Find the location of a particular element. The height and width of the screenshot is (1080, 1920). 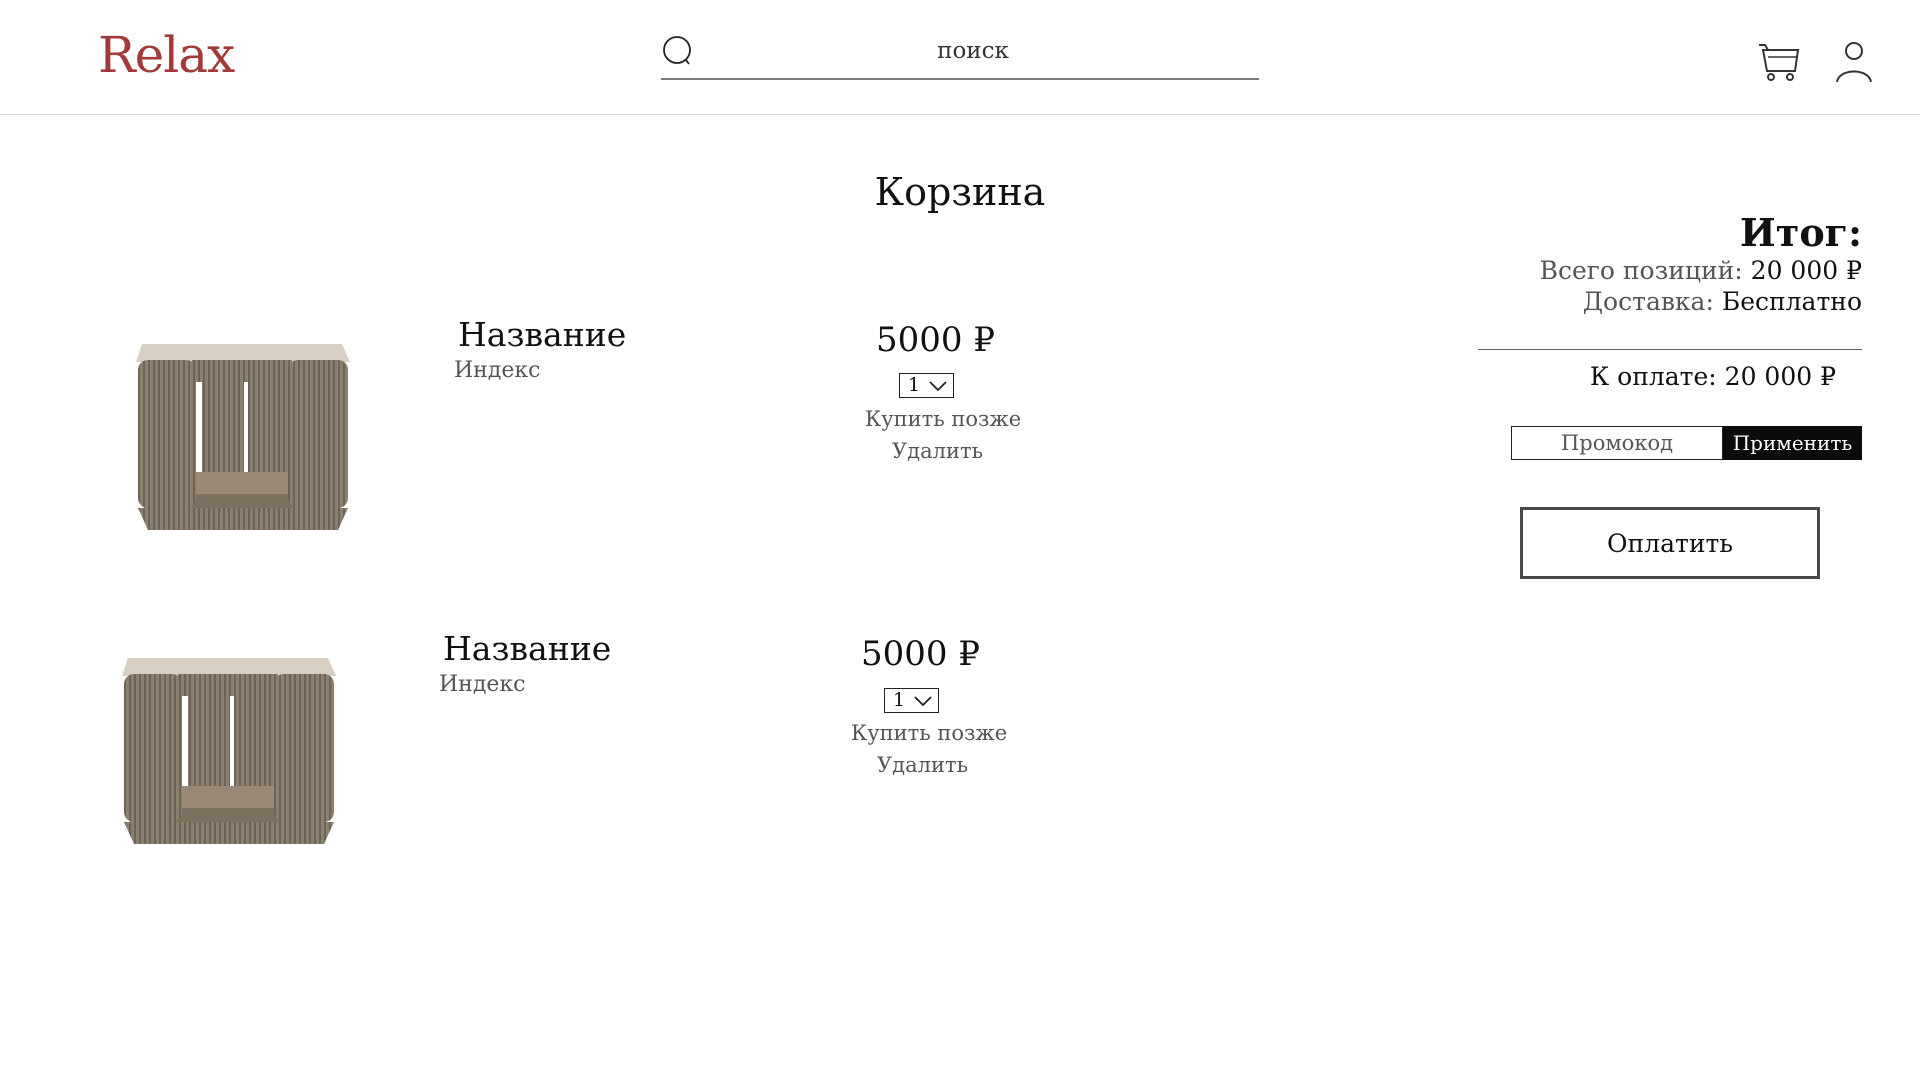

positions-total: Всего позиций: 20 000 ₽ is located at coordinates (1701, 270).